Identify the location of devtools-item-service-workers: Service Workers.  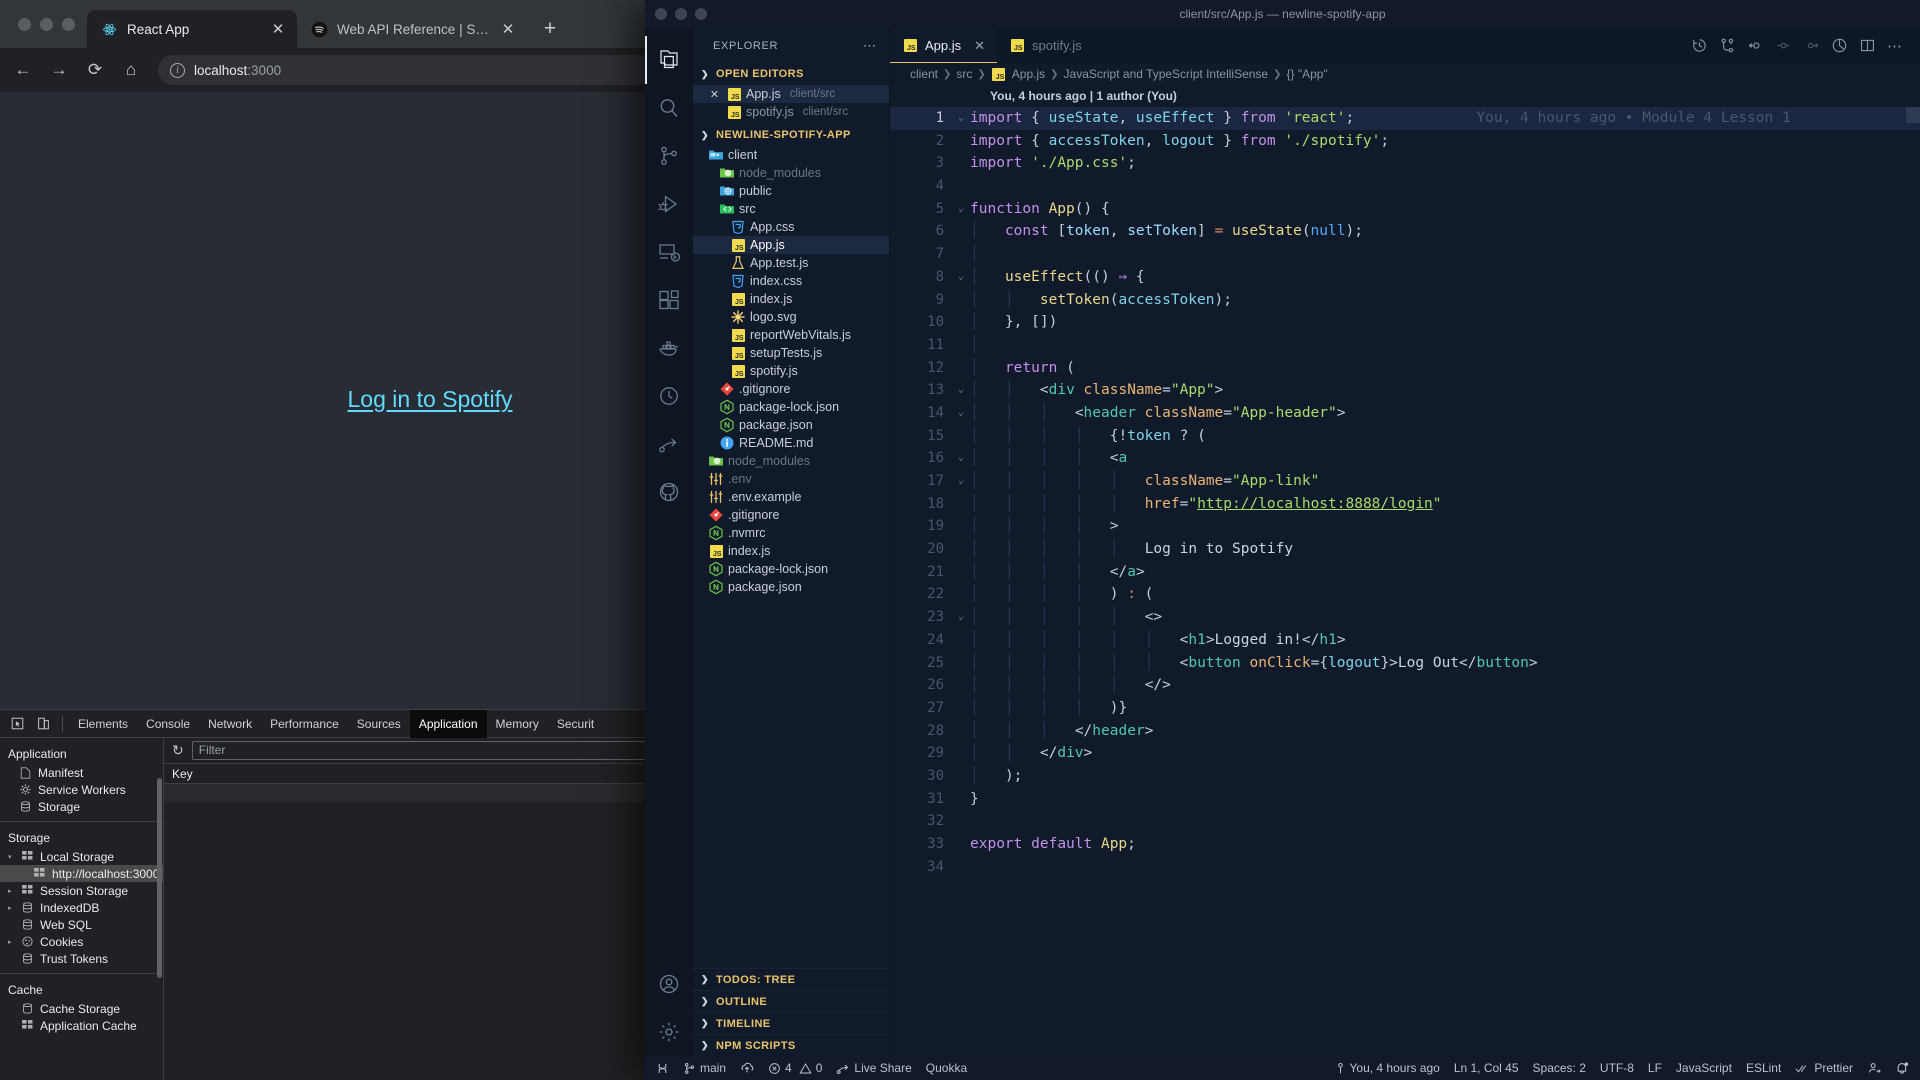
(81, 789).